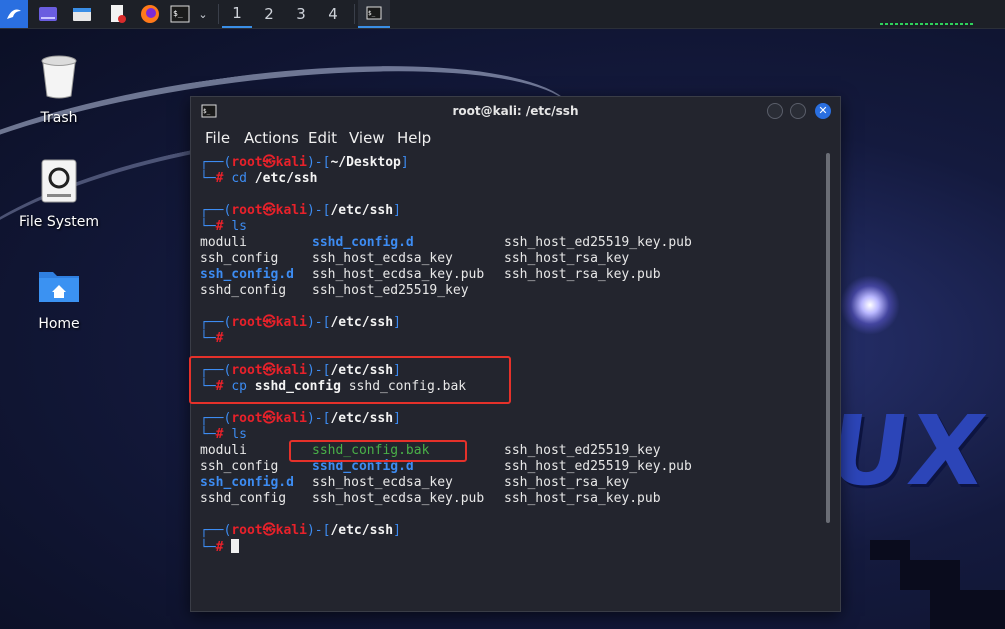 This screenshot has width=1005, height=629. Describe the element at coordinates (414, 138) in the screenshot. I see `menu-help: Help` at that location.